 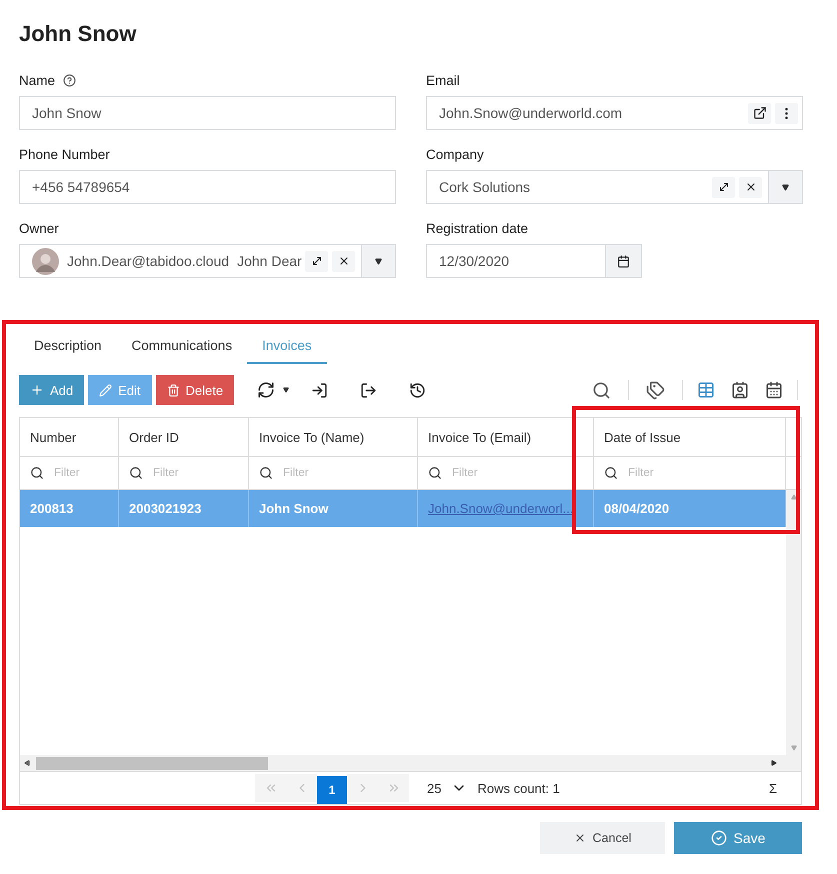 What do you see at coordinates (207, 187) in the screenshot?
I see `text-field: +456 54789654` at bounding box center [207, 187].